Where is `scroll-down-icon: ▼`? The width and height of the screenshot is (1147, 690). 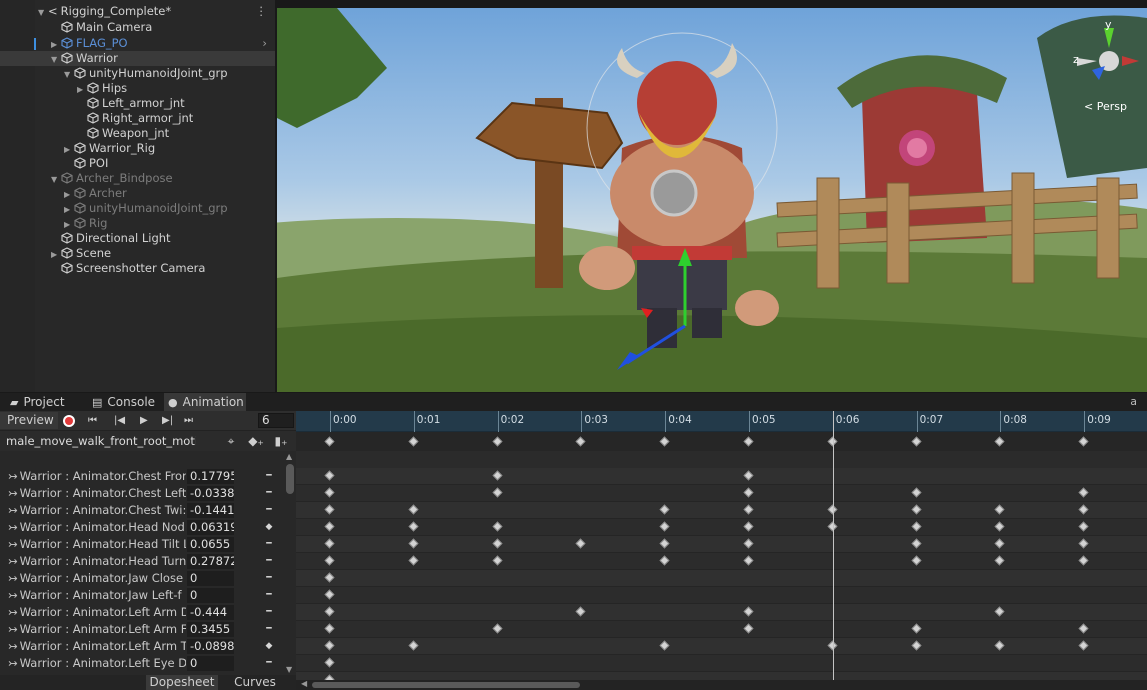
scroll-down-icon: ▼ is located at coordinates (289, 669).